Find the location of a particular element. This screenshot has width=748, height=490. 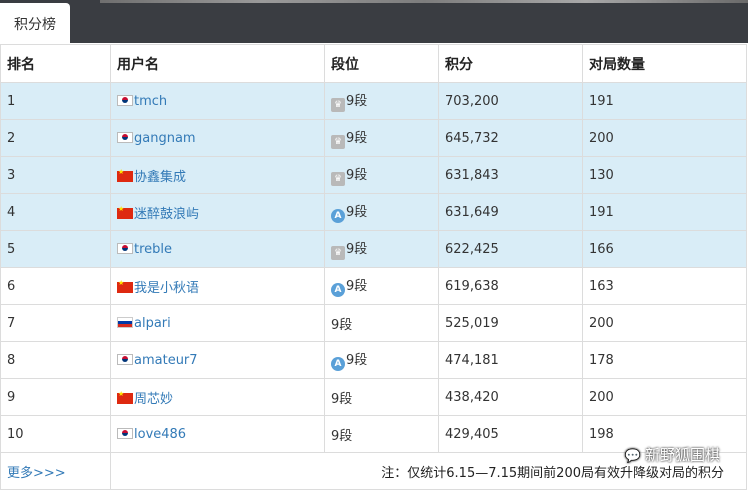

score-cell: 474,181 is located at coordinates (510, 360).